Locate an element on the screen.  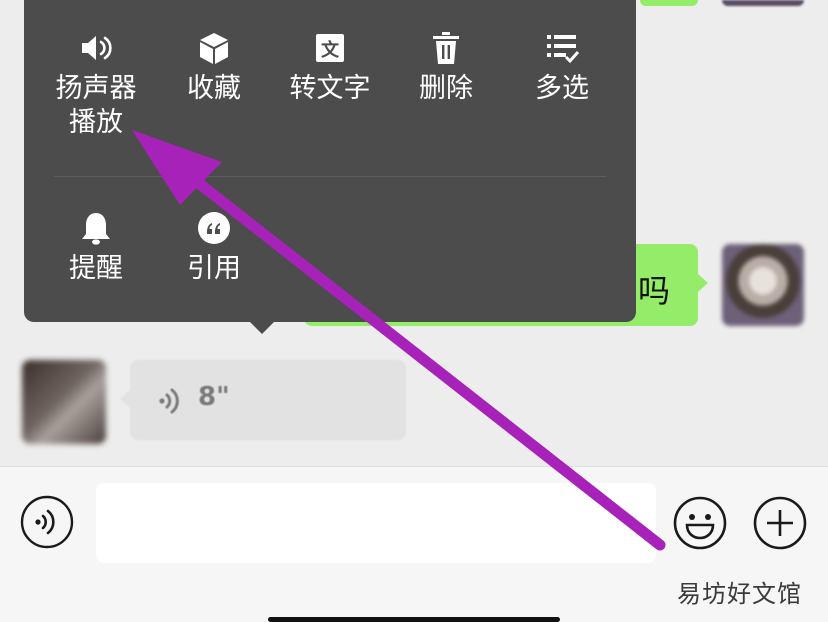
menu-item-label: 收藏 is located at coordinates (214, 88).